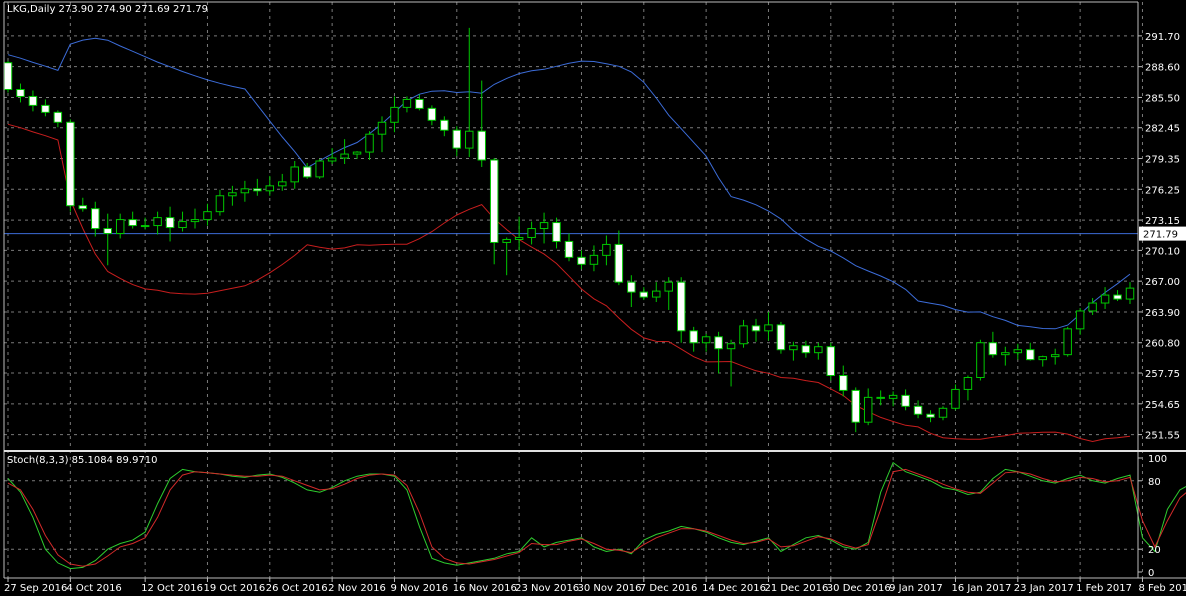  Describe the element at coordinates (107, 9) in the screenshot. I see `price-chart-header: LKG,Daily 273.90 274.90 271.69 271.79` at that location.